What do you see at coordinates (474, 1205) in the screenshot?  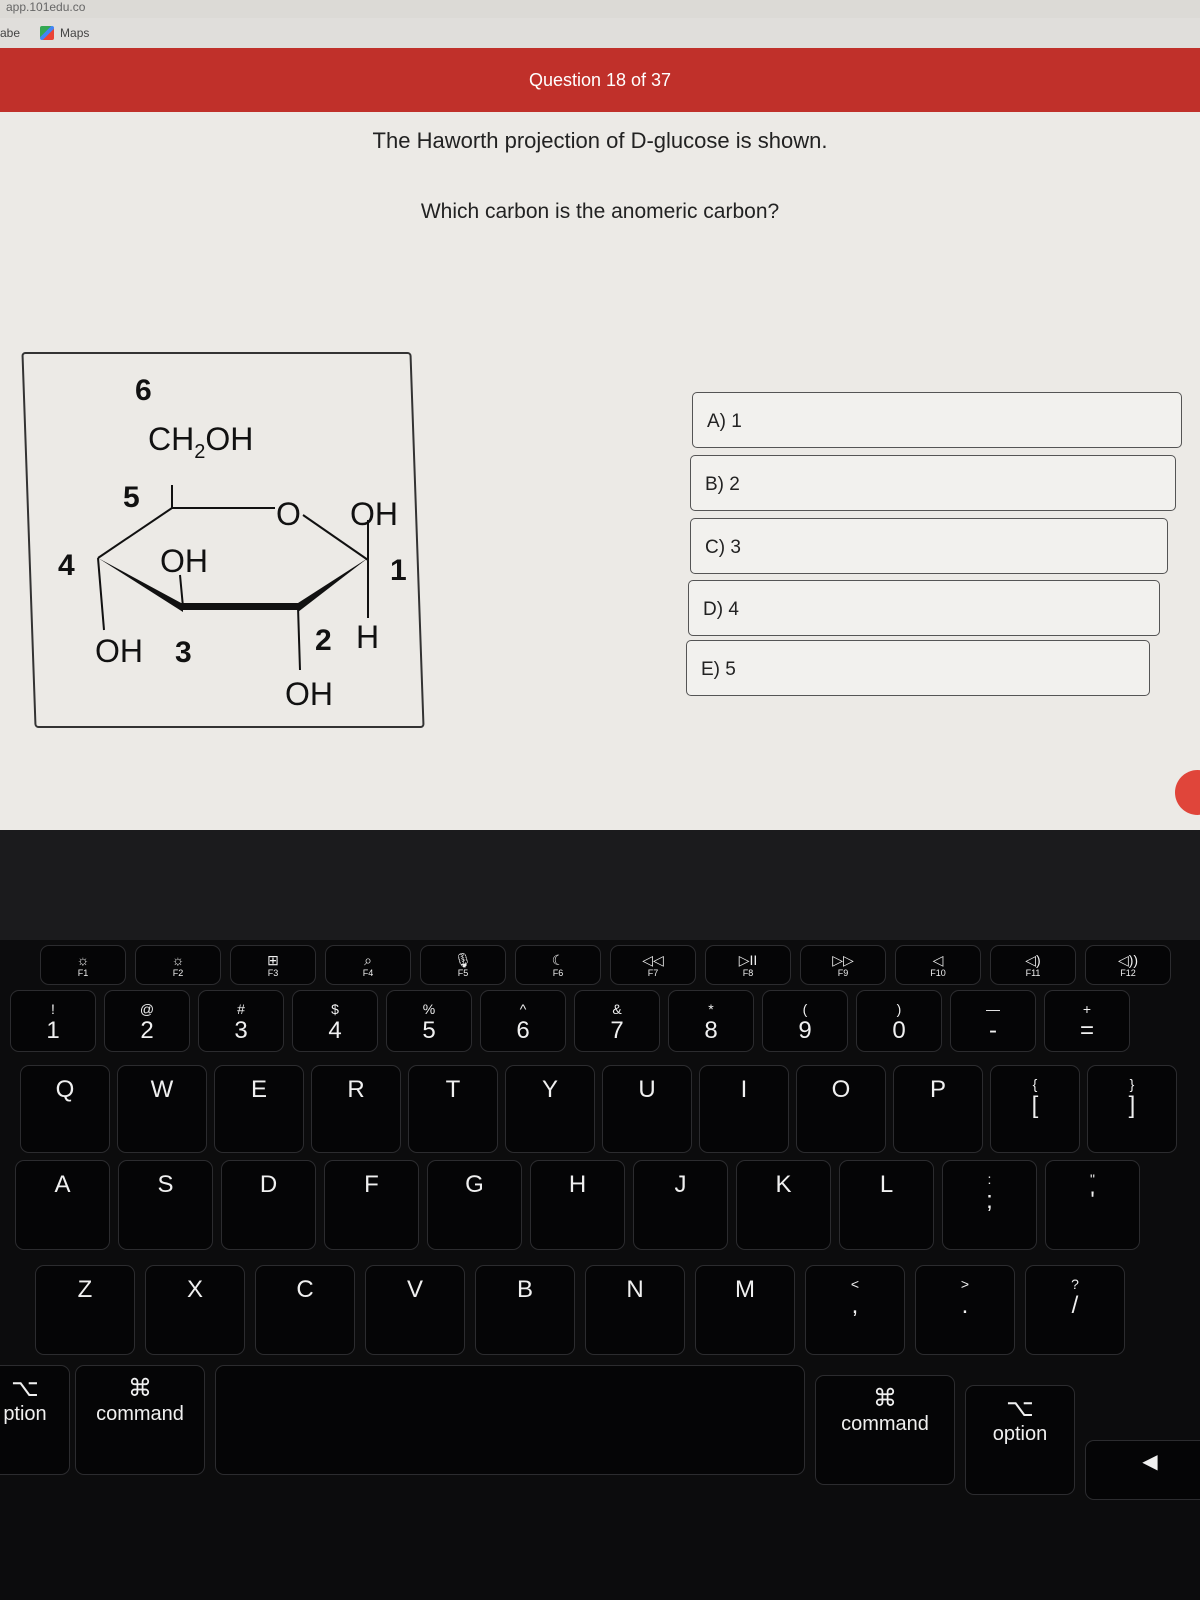 I see `key-row2-4: G` at bounding box center [474, 1205].